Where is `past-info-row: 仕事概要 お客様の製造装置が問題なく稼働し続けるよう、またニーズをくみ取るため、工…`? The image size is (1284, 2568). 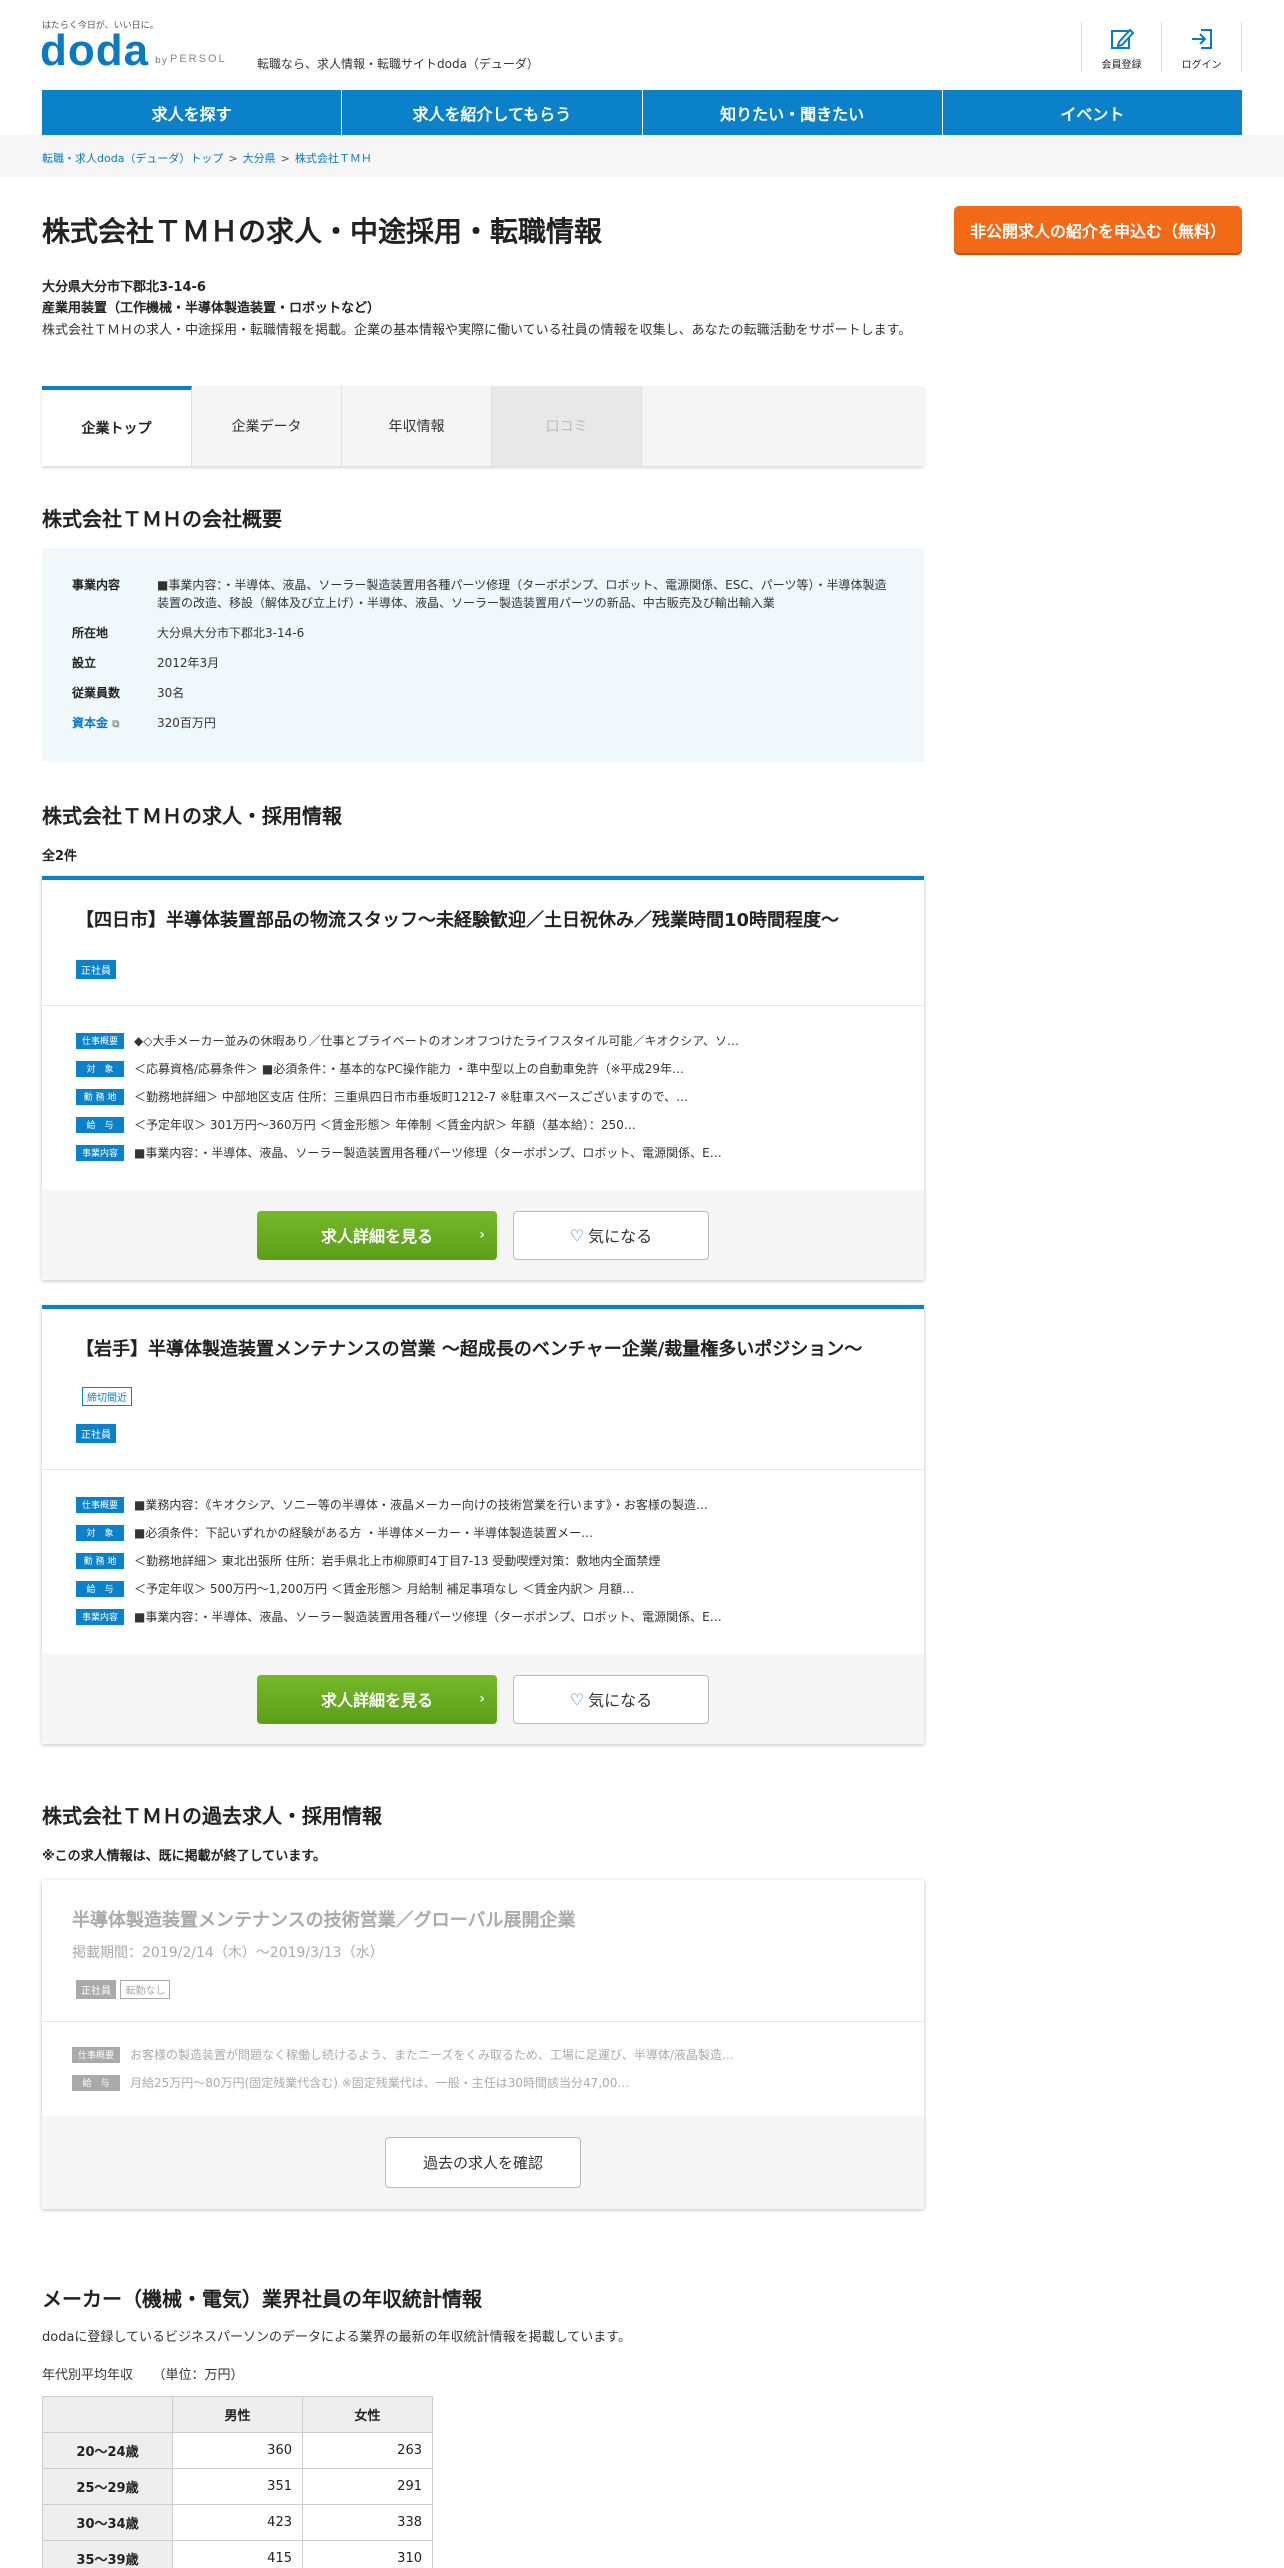 past-info-row: 仕事概要 お客様の製造装置が問題なく稼働し続けるよう、またニーズをくみ取るため、工… is located at coordinates (483, 2054).